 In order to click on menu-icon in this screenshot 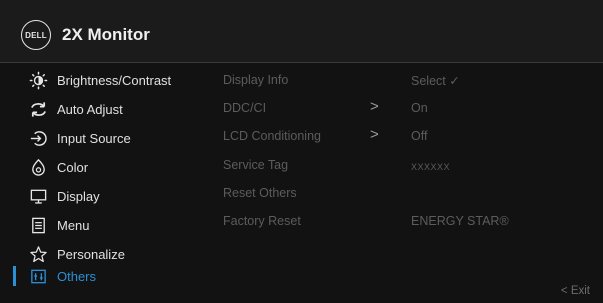, I will do `click(38, 225)`.